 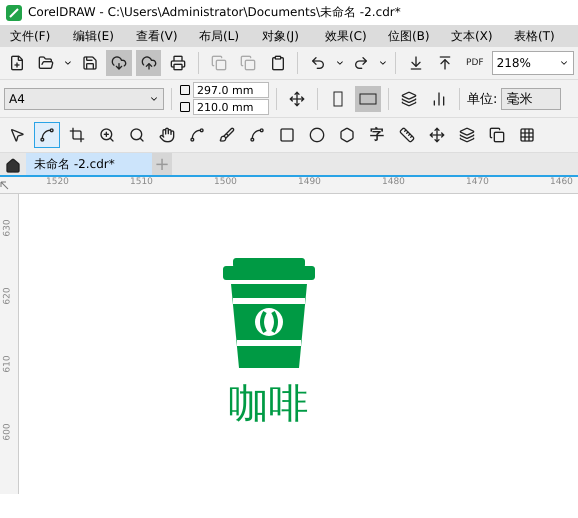 I want to click on menu-item: 文本(X), so click(x=472, y=36).